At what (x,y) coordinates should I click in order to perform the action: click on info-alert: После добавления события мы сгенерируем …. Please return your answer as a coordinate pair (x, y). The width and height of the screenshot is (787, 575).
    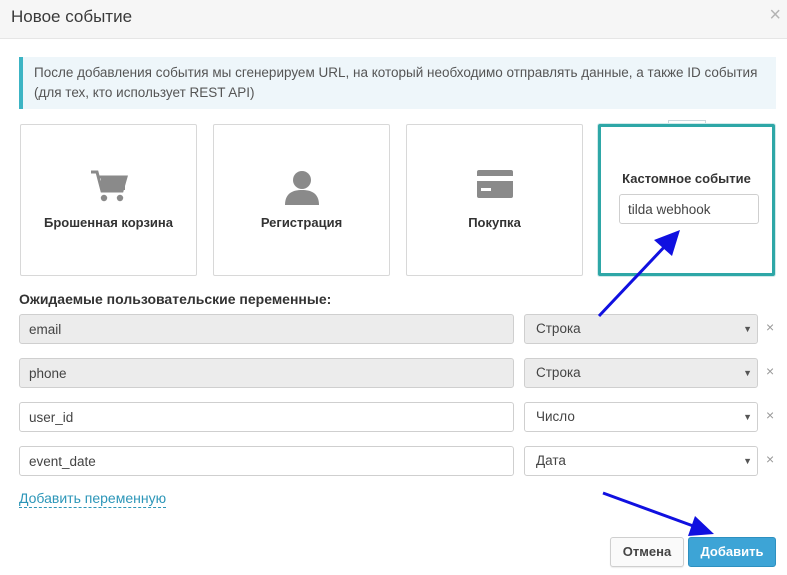
    Looking at the image, I should click on (397, 83).